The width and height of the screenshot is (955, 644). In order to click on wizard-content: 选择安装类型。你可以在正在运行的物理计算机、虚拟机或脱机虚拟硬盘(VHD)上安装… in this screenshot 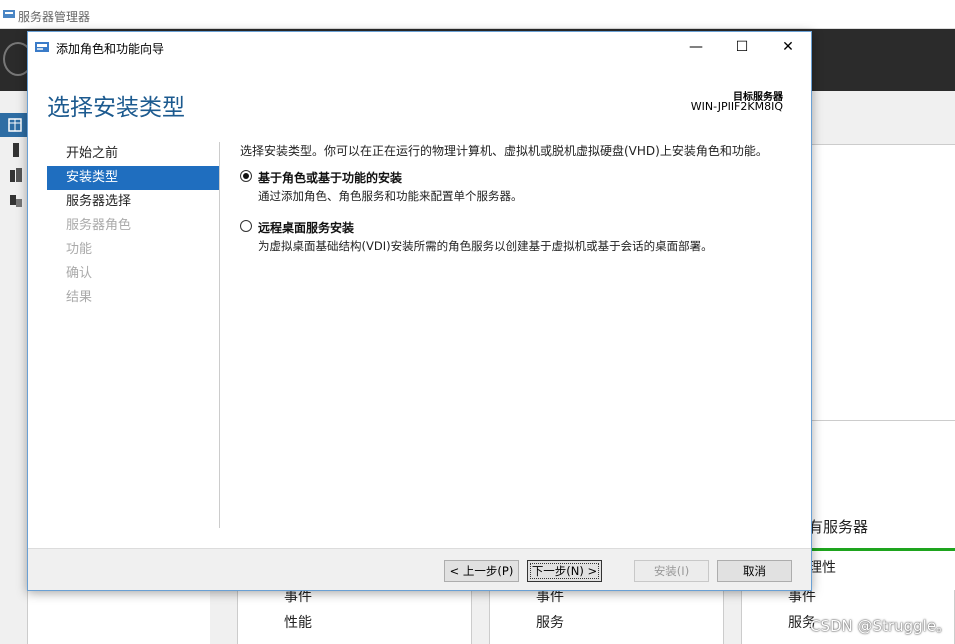, I will do `click(515, 205)`.